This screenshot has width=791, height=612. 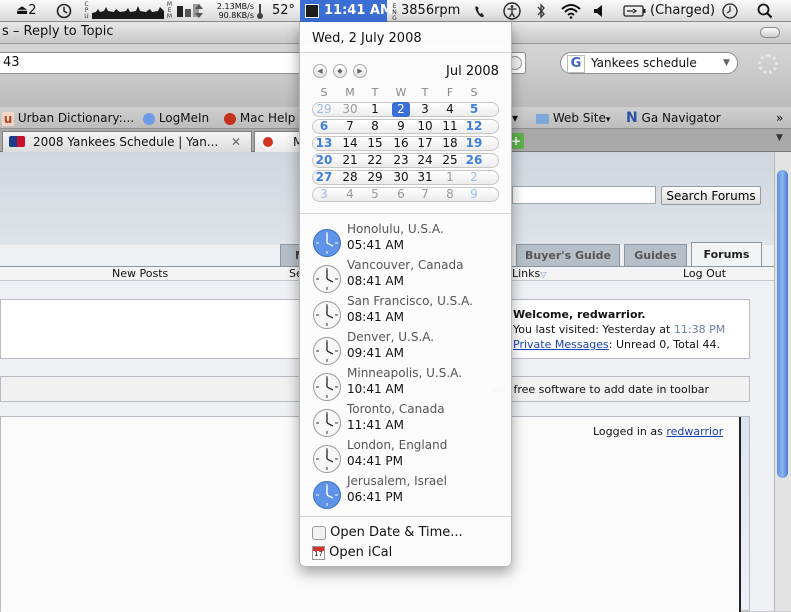 I want to click on eject-menu-extra: ⏏2, so click(x=26, y=11).